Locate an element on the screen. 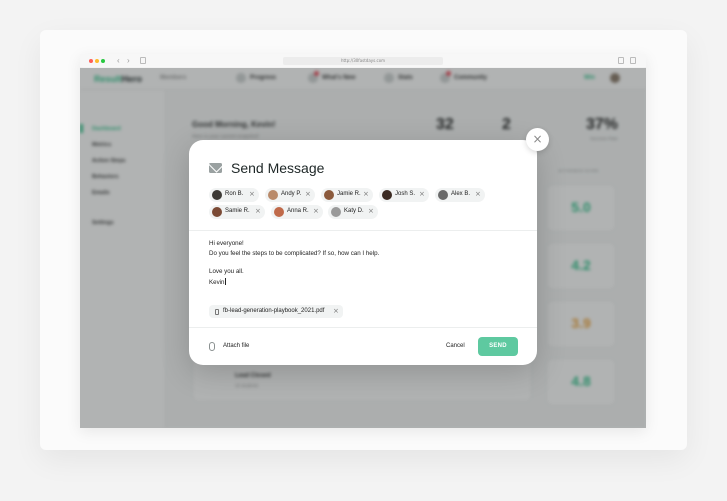 This screenshot has width=727, height=501. recipient-chip: Samie R. × is located at coordinates (237, 212).